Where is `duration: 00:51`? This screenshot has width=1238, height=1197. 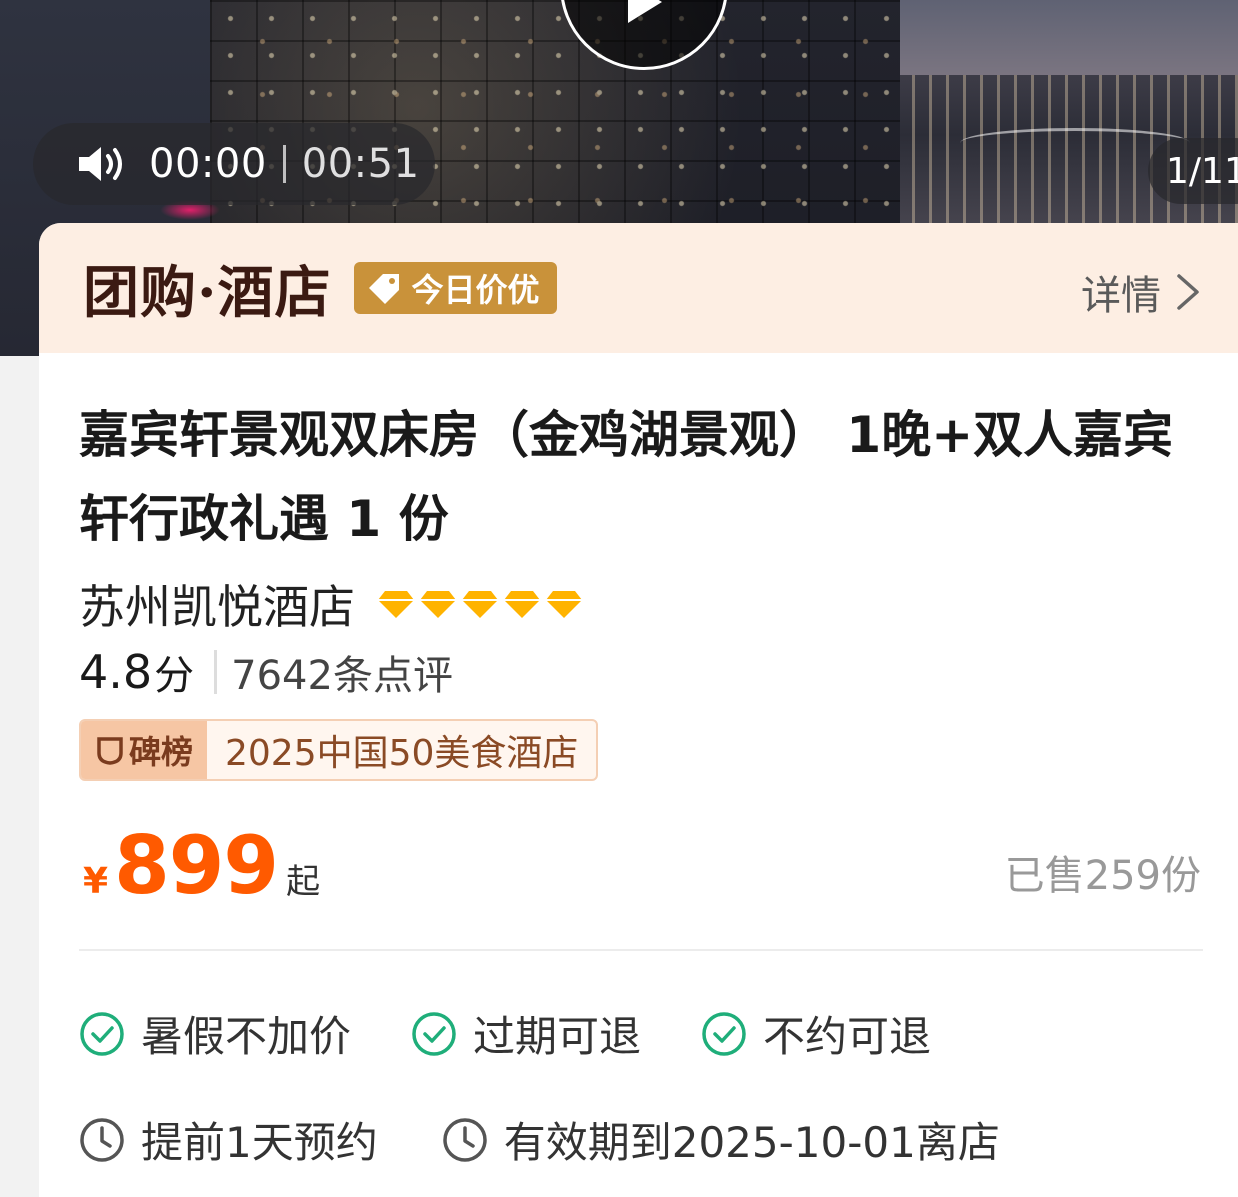
duration: 00:51 is located at coordinates (360, 164).